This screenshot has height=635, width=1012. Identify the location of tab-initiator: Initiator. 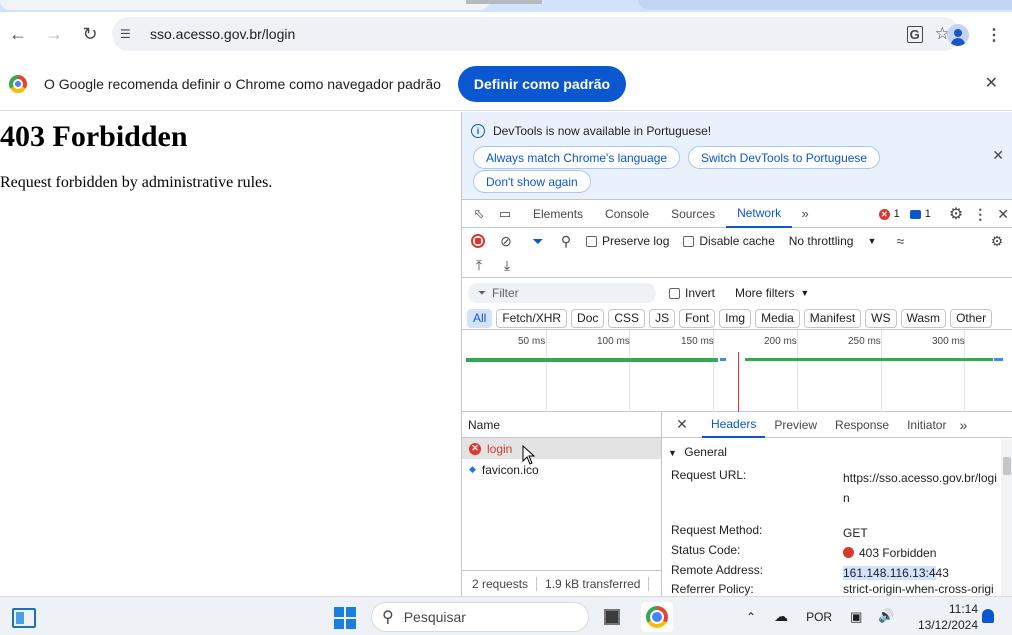
(926, 425).